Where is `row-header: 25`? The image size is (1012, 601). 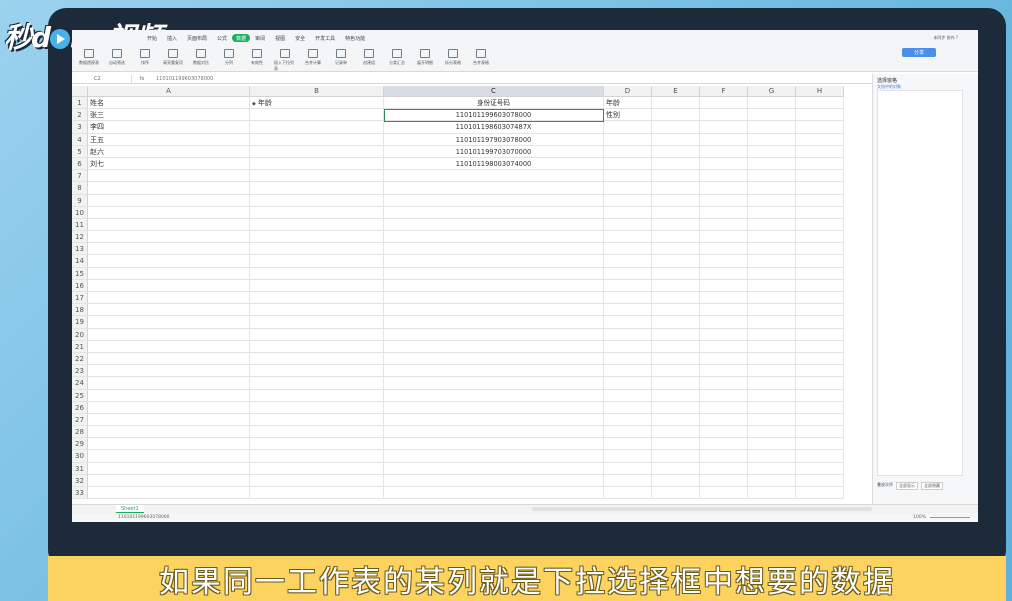 row-header: 25 is located at coordinates (80, 395).